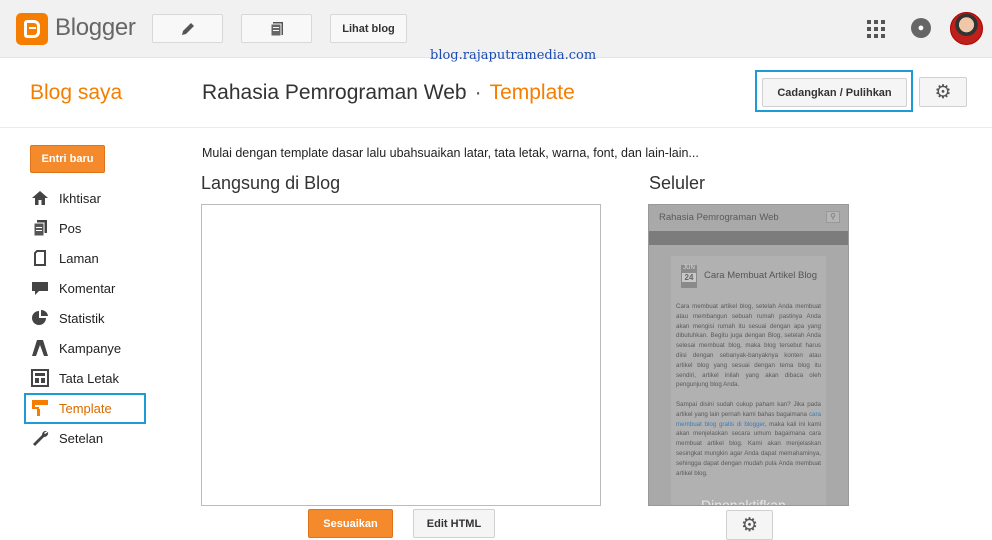  I want to click on pencil-icon, so click(187, 28).